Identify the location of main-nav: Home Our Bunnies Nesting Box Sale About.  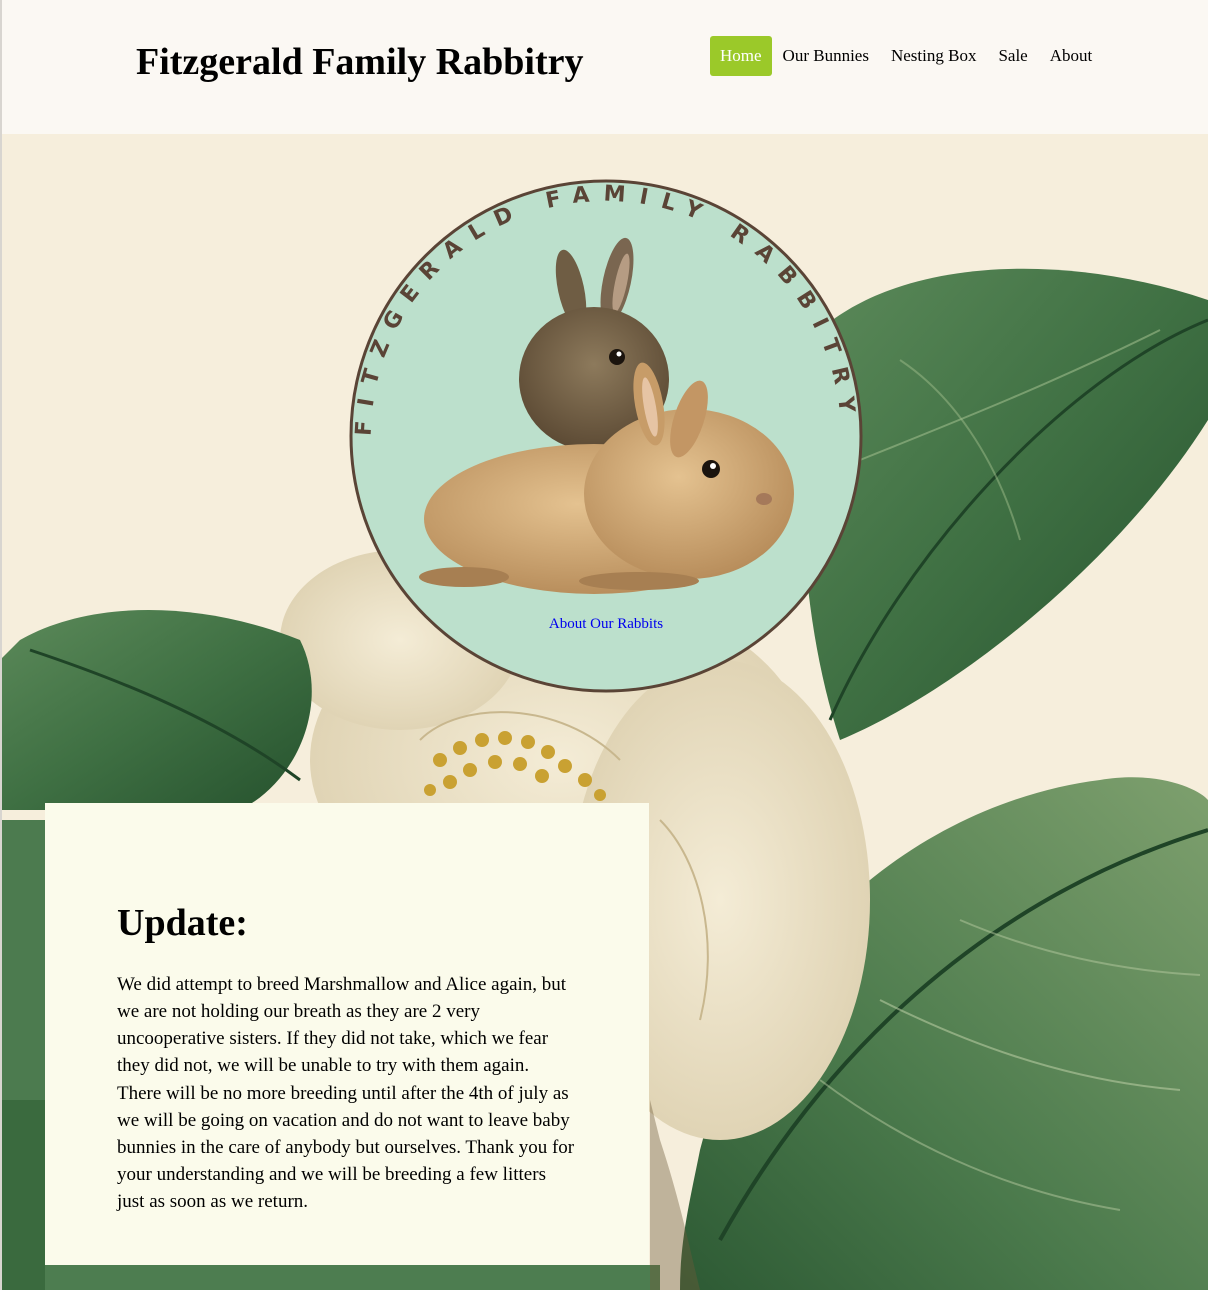
(906, 56).